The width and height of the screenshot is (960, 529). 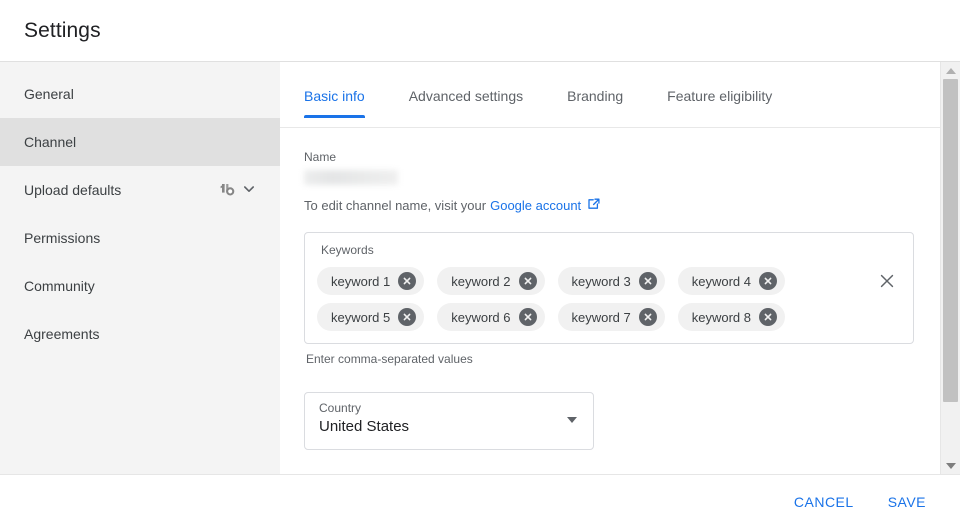 What do you see at coordinates (480, 502) in the screenshot?
I see `dialog-footer: CANCEL SAVE` at bounding box center [480, 502].